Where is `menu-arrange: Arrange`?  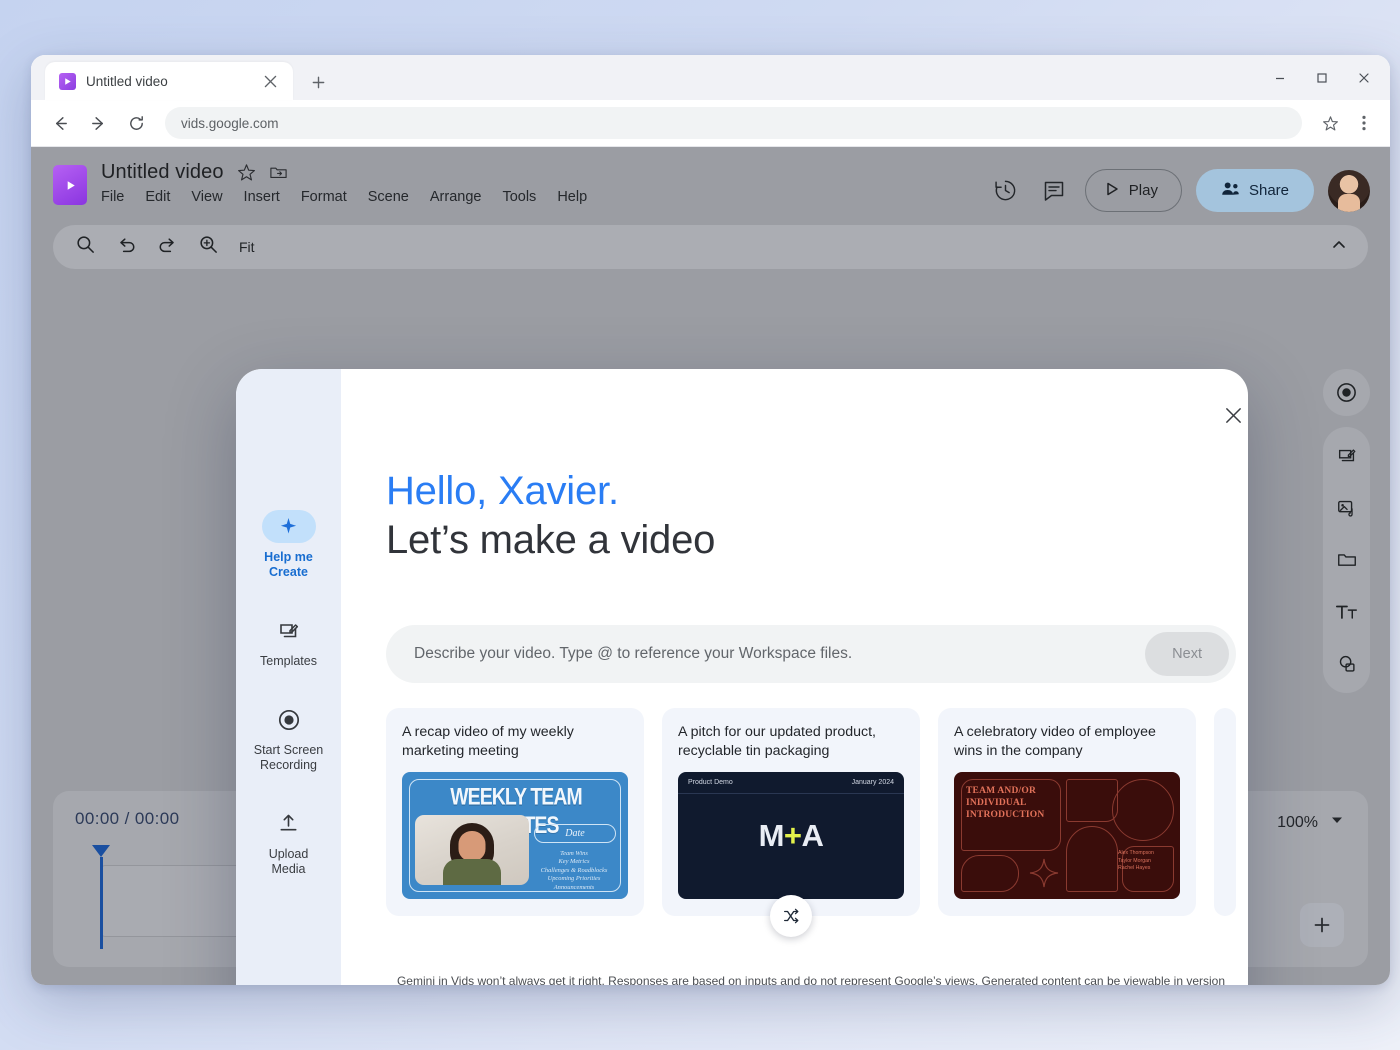 menu-arrange: Arrange is located at coordinates (456, 197).